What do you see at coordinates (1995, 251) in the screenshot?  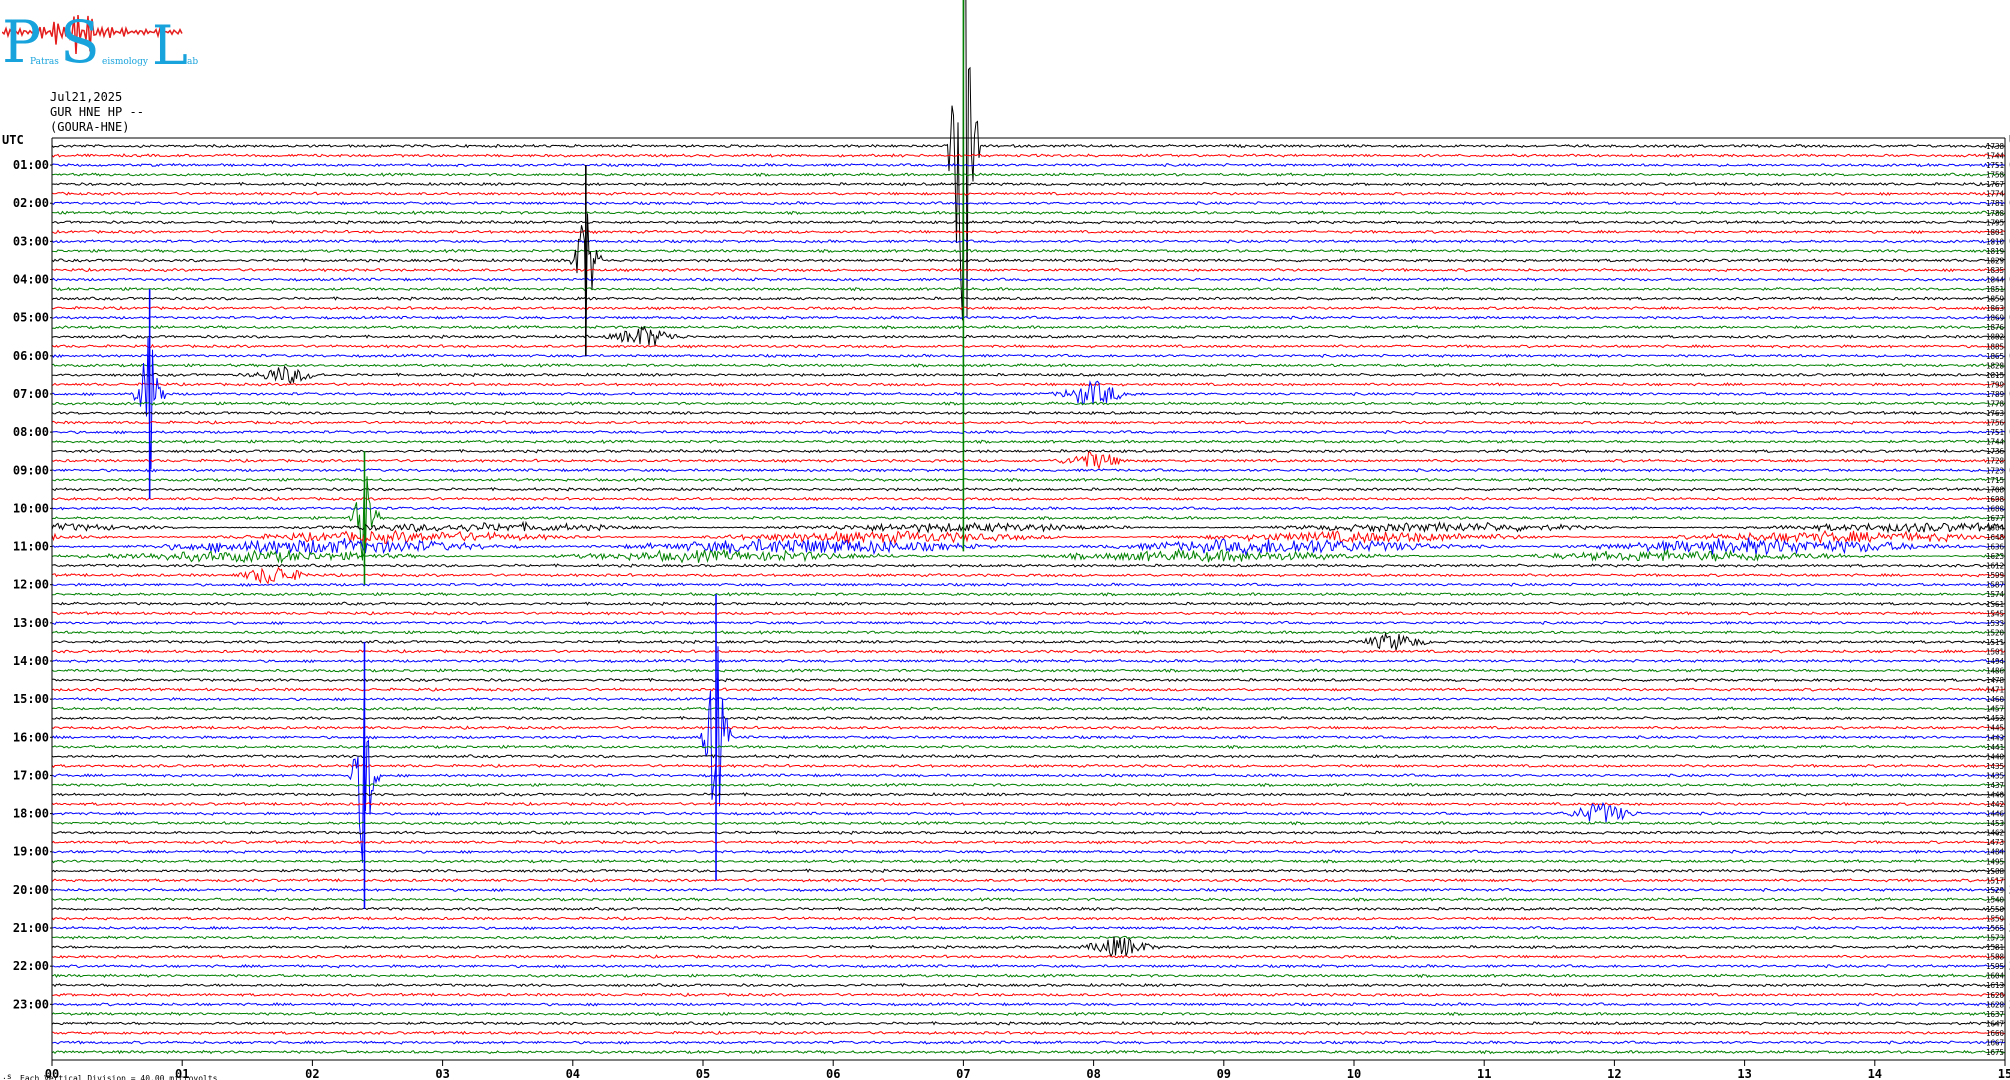 I see `trace-count-label: 1819` at bounding box center [1995, 251].